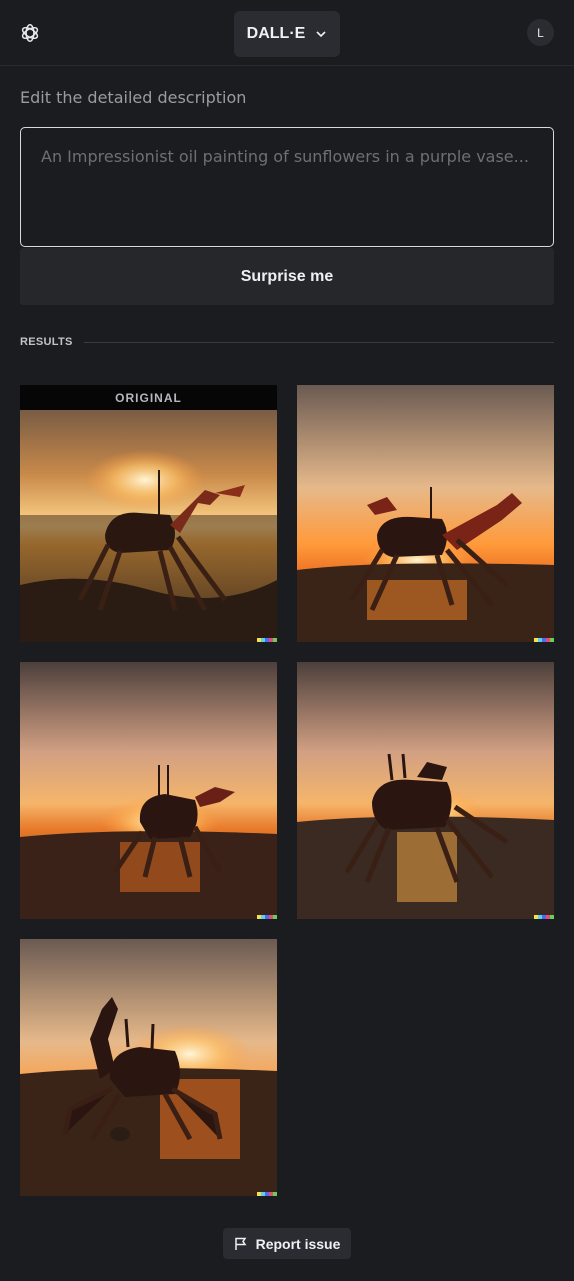 The height and width of the screenshot is (1281, 574). Describe the element at coordinates (46, 342) in the screenshot. I see `results-label: RESULTS` at that location.